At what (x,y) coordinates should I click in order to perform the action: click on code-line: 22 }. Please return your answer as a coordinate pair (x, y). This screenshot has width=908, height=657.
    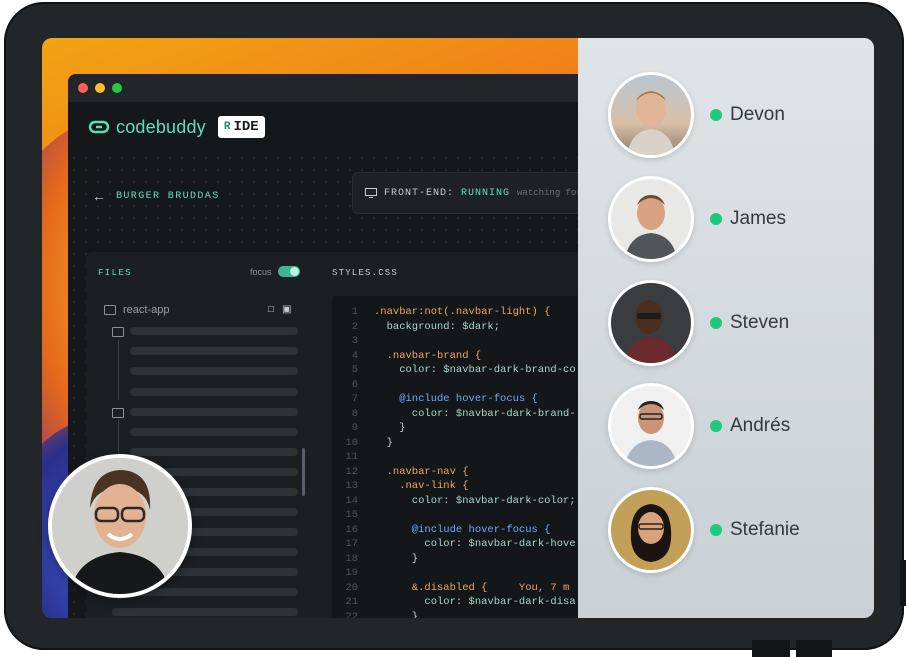
    Looking at the image, I should click on (375, 615).